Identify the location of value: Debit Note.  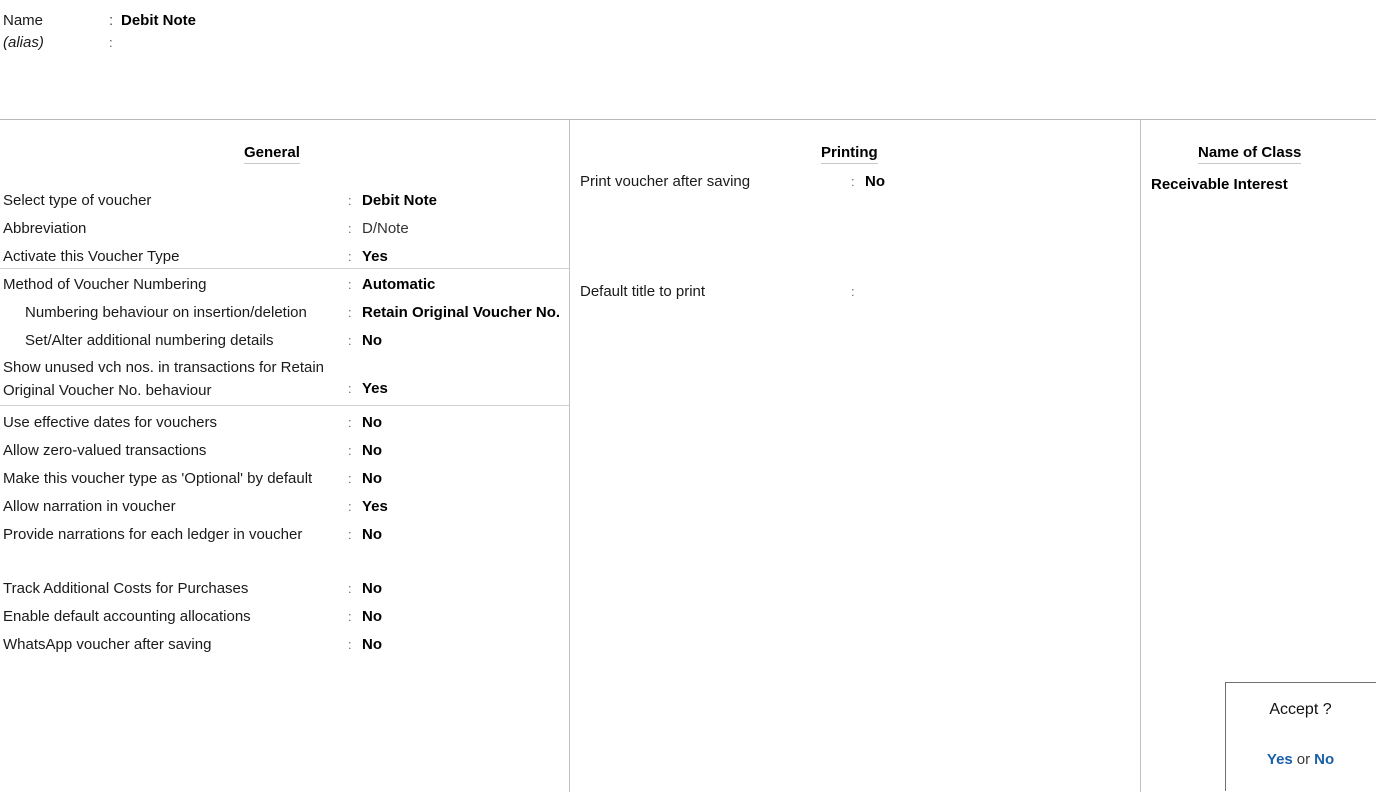
(399, 200).